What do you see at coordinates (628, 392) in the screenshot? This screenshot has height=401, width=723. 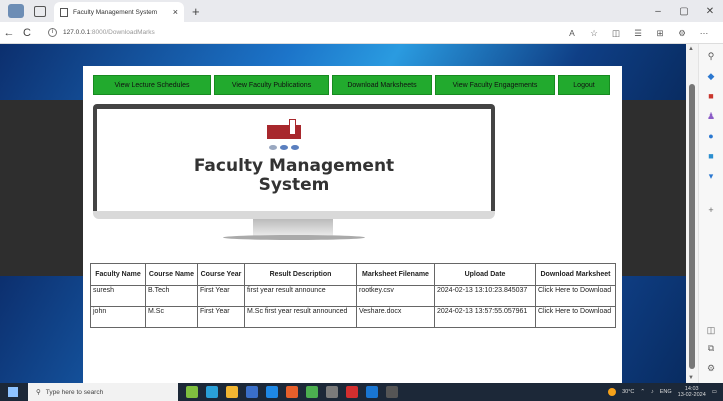 I see `weather-text: 30°C` at bounding box center [628, 392].